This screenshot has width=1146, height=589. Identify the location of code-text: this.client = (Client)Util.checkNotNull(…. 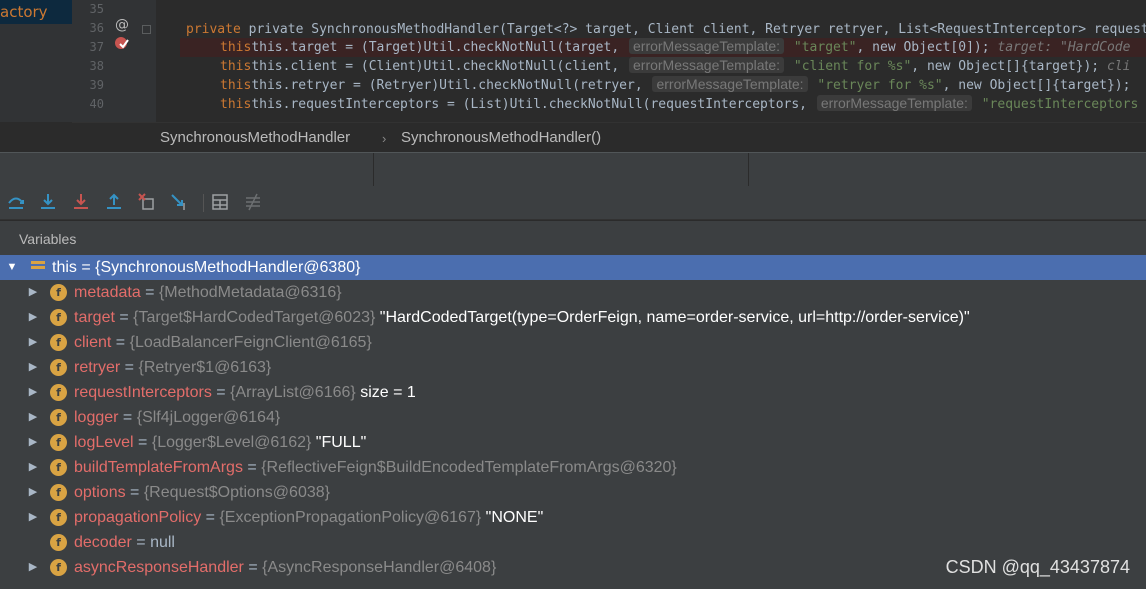
(439, 66).